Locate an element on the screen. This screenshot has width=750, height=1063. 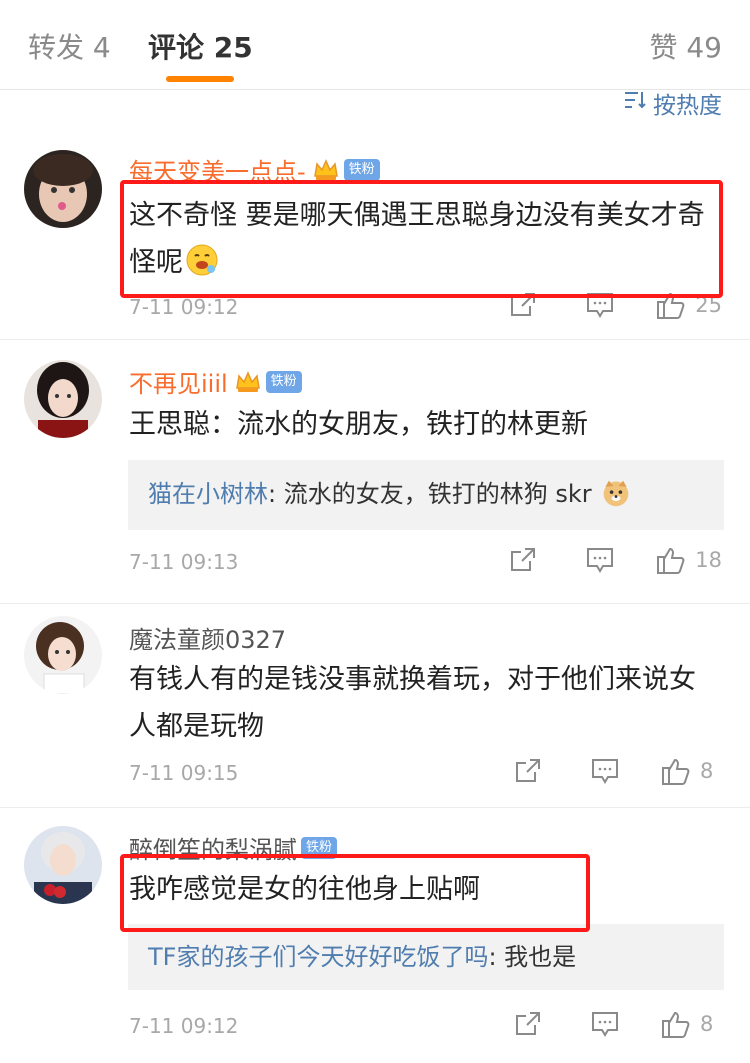
reply-preview: TF家的孩子们今天好好吃饭了吗: 我也是 is located at coordinates (426, 957).